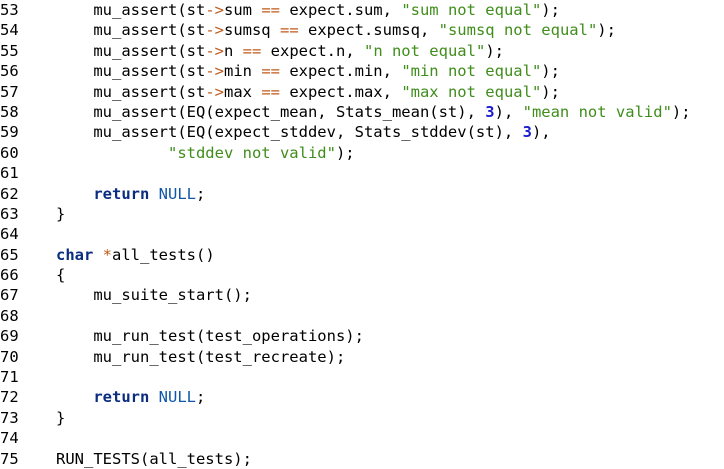 The height and width of the screenshot is (469, 724). What do you see at coordinates (471, 71) in the screenshot?
I see `token-str: "min not equal"` at bounding box center [471, 71].